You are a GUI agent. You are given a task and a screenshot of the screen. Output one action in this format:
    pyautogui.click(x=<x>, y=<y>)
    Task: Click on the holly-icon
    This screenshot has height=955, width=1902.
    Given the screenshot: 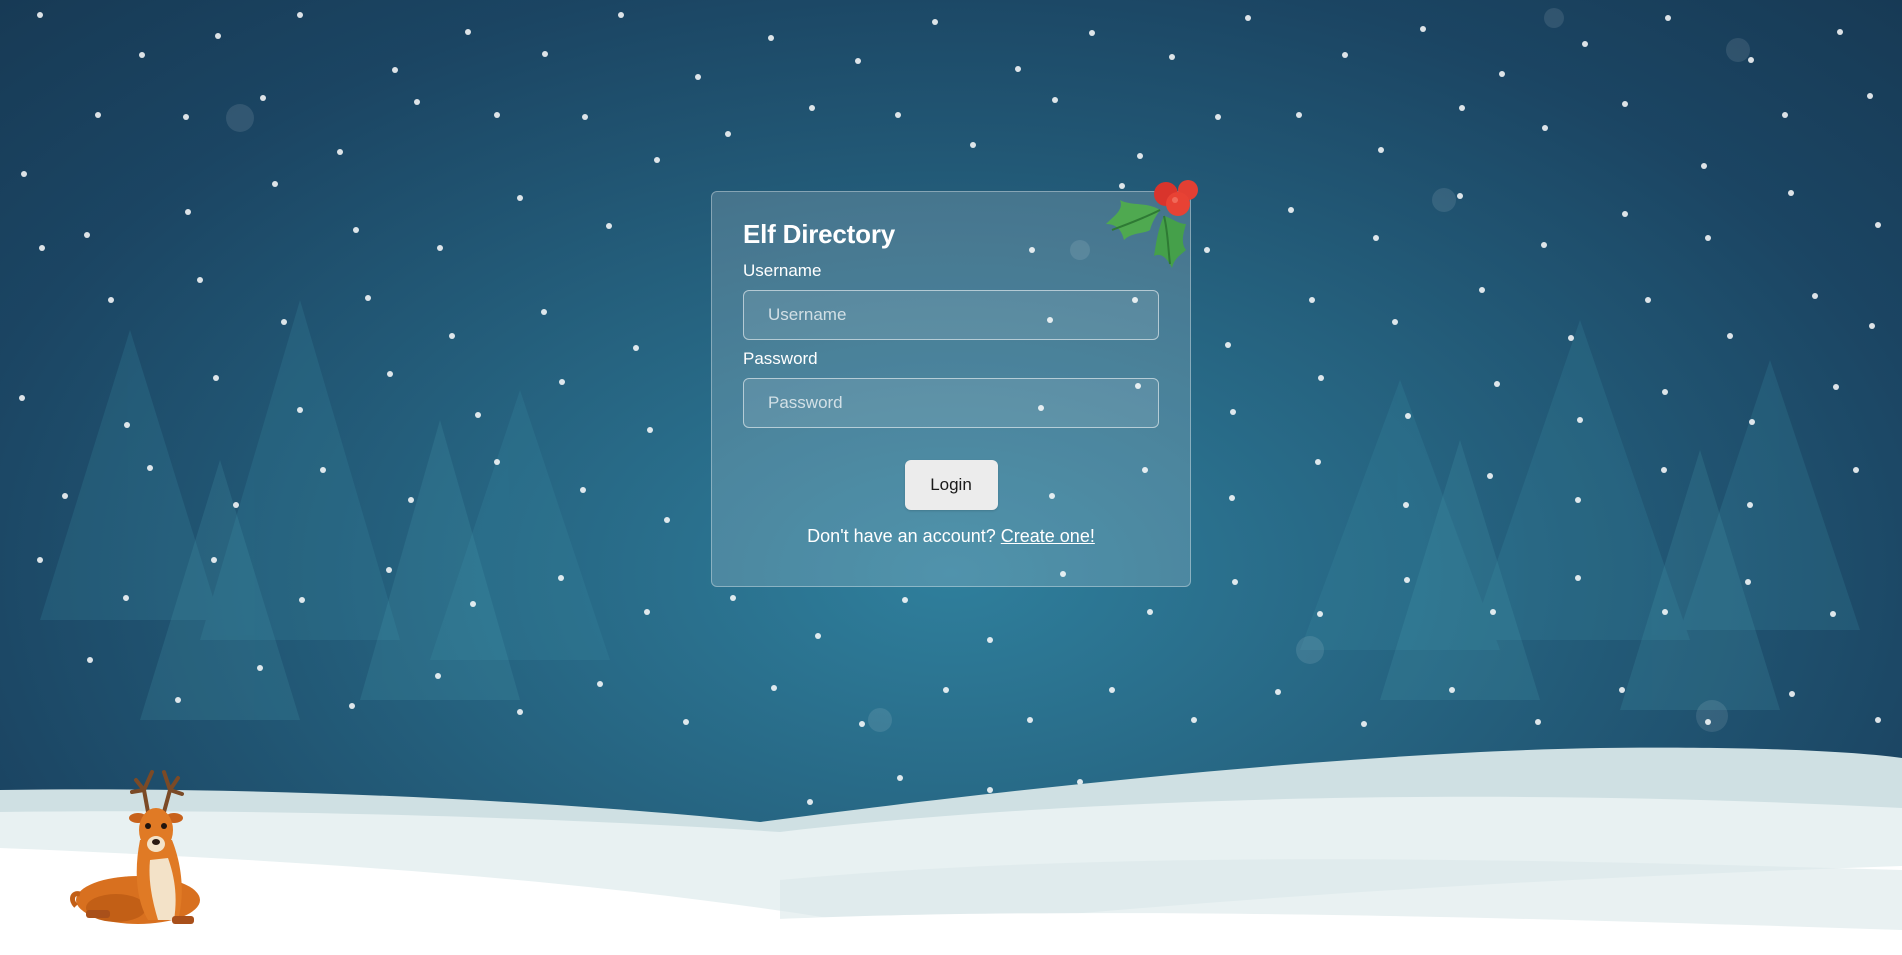 What is the action you would take?
    pyautogui.click(x=1152, y=224)
    